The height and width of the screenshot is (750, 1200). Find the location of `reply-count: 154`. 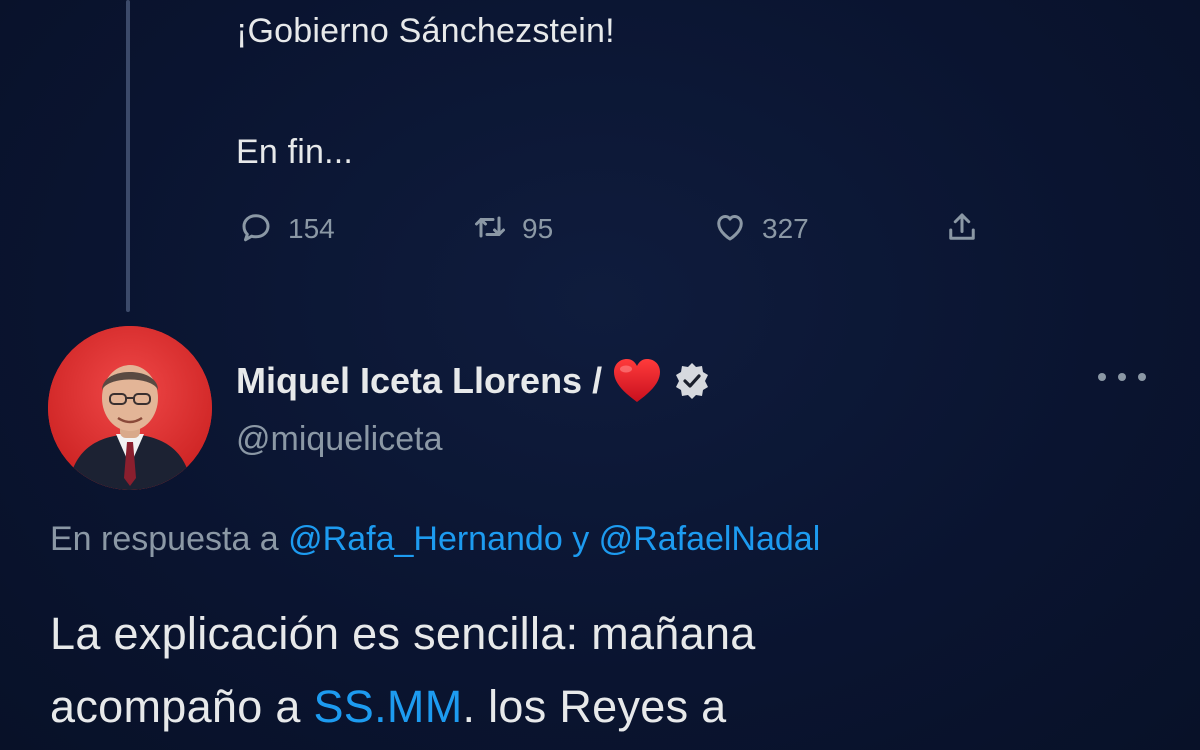

reply-count: 154 is located at coordinates (311, 228).